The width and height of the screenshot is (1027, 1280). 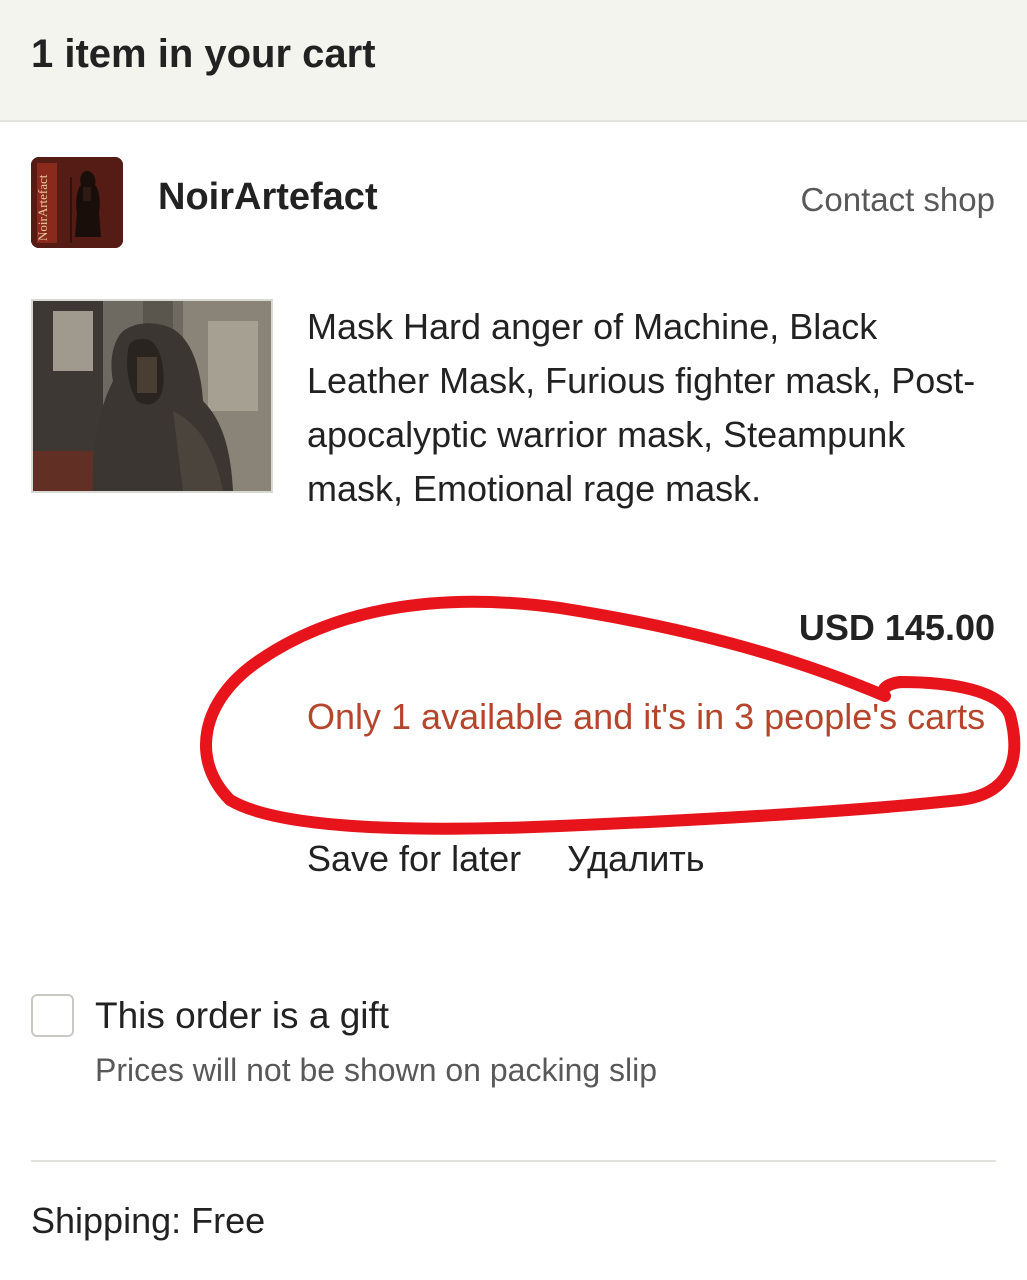 I want to click on shop-name: NoirArtefact, so click(x=268, y=197).